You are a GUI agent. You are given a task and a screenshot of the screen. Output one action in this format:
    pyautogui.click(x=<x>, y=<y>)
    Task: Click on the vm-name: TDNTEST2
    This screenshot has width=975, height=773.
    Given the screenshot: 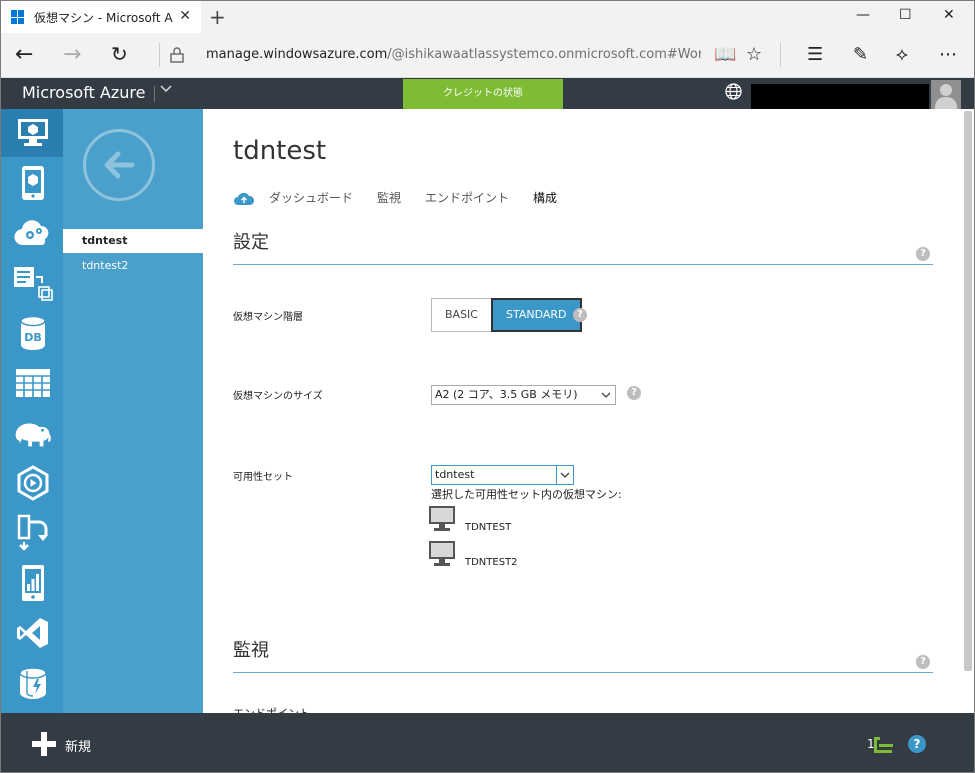 What is the action you would take?
    pyautogui.click(x=491, y=562)
    